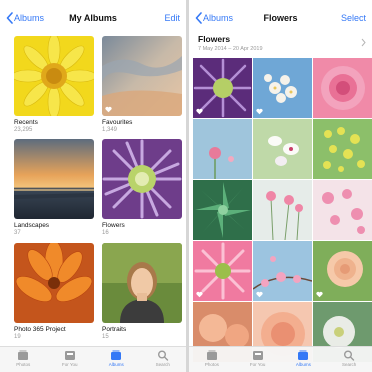 The width and height of the screenshot is (372, 372). I want to click on section-header: Flowers 7 May 2014 – 20 Apr 2019, so click(280, 46).